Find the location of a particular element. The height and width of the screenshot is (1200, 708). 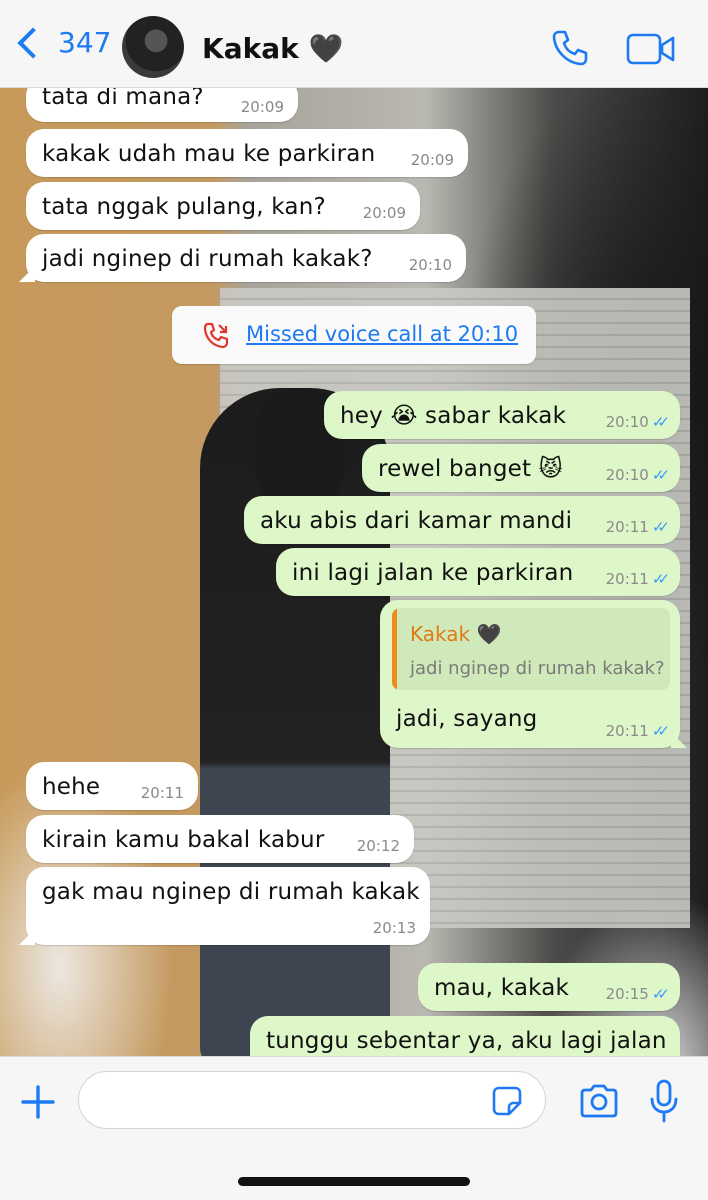

message-text: rewel banget 😾 is located at coordinates (470, 469).